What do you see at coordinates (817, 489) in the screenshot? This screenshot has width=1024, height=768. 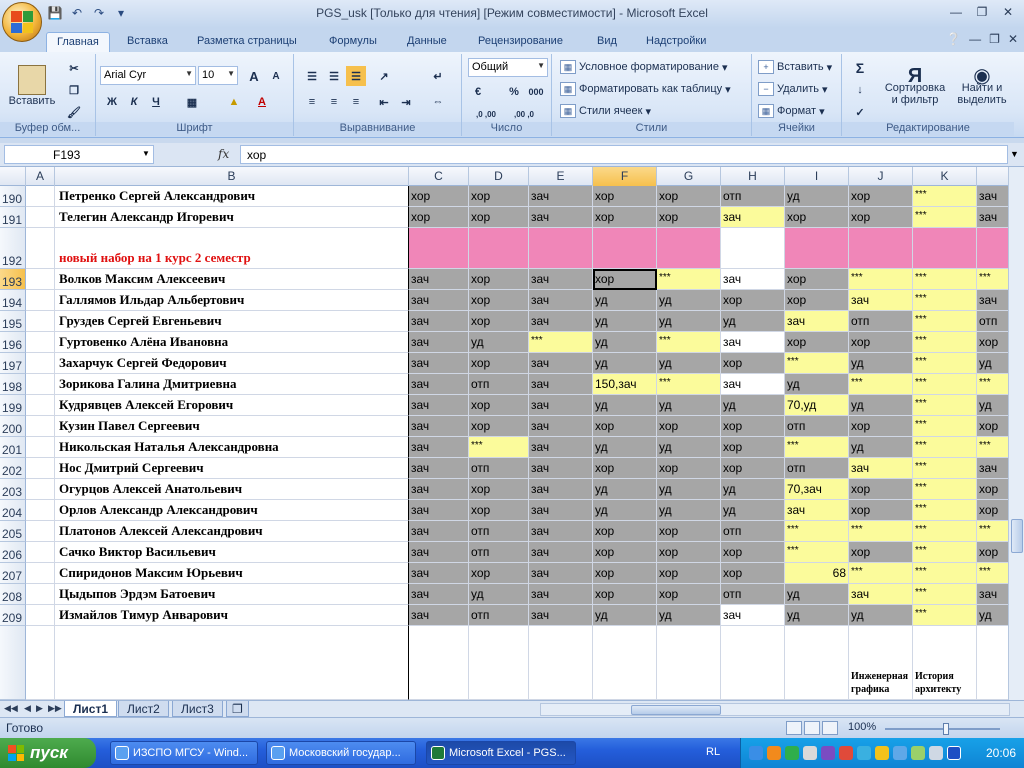 I see `grade-cell-i: 70,зач` at bounding box center [817, 489].